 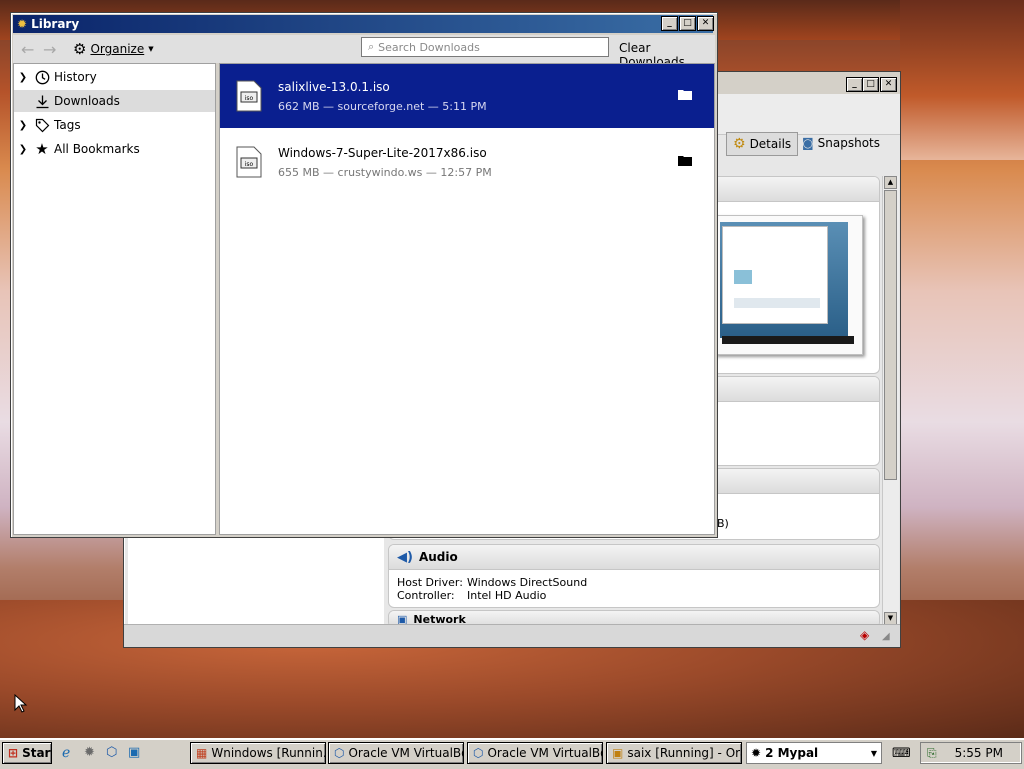 I want to click on mypal-logo-icon: ✹, so click(x=22, y=24).